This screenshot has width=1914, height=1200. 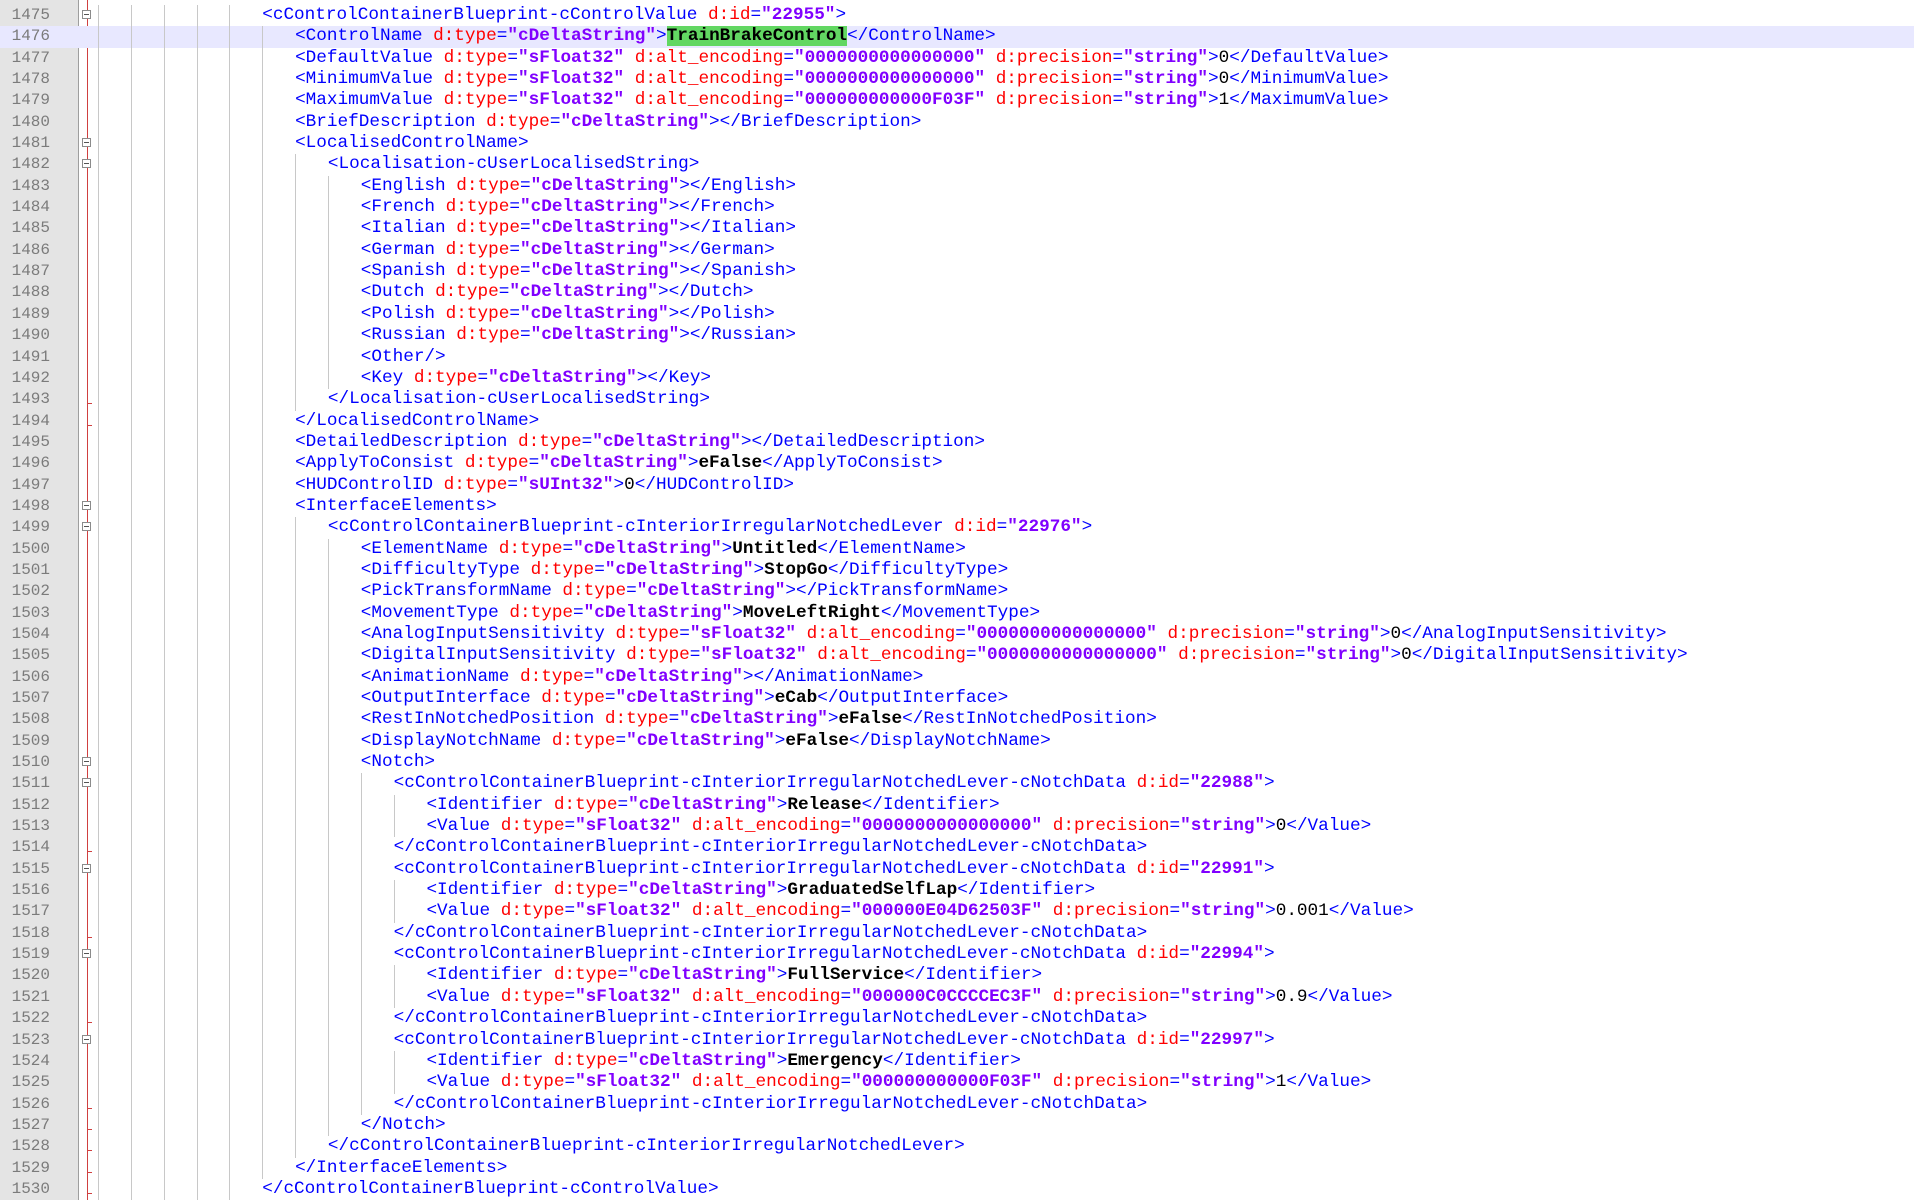 What do you see at coordinates (1396, 633) in the screenshot?
I see `xml-text-content: 0` at bounding box center [1396, 633].